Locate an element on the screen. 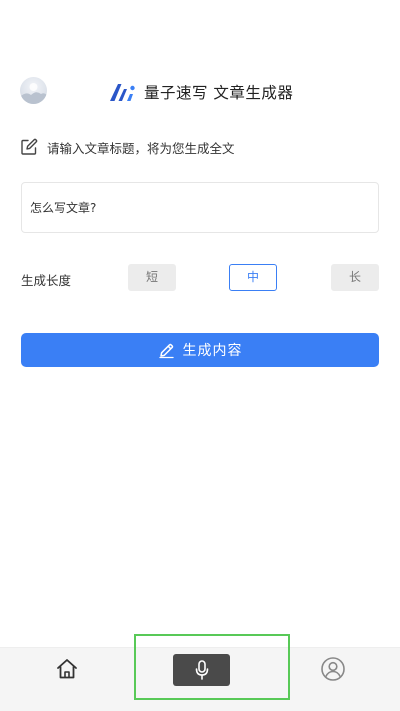 Image resolution: width=400 pixels, height=711 pixels. microphone-button is located at coordinates (201, 670).